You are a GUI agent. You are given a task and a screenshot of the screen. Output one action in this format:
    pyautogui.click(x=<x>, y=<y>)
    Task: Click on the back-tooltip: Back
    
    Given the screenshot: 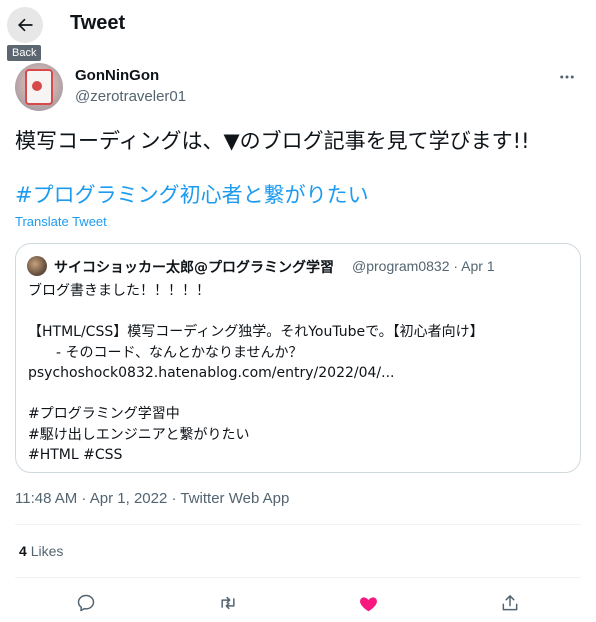 What is the action you would take?
    pyautogui.click(x=24, y=53)
    